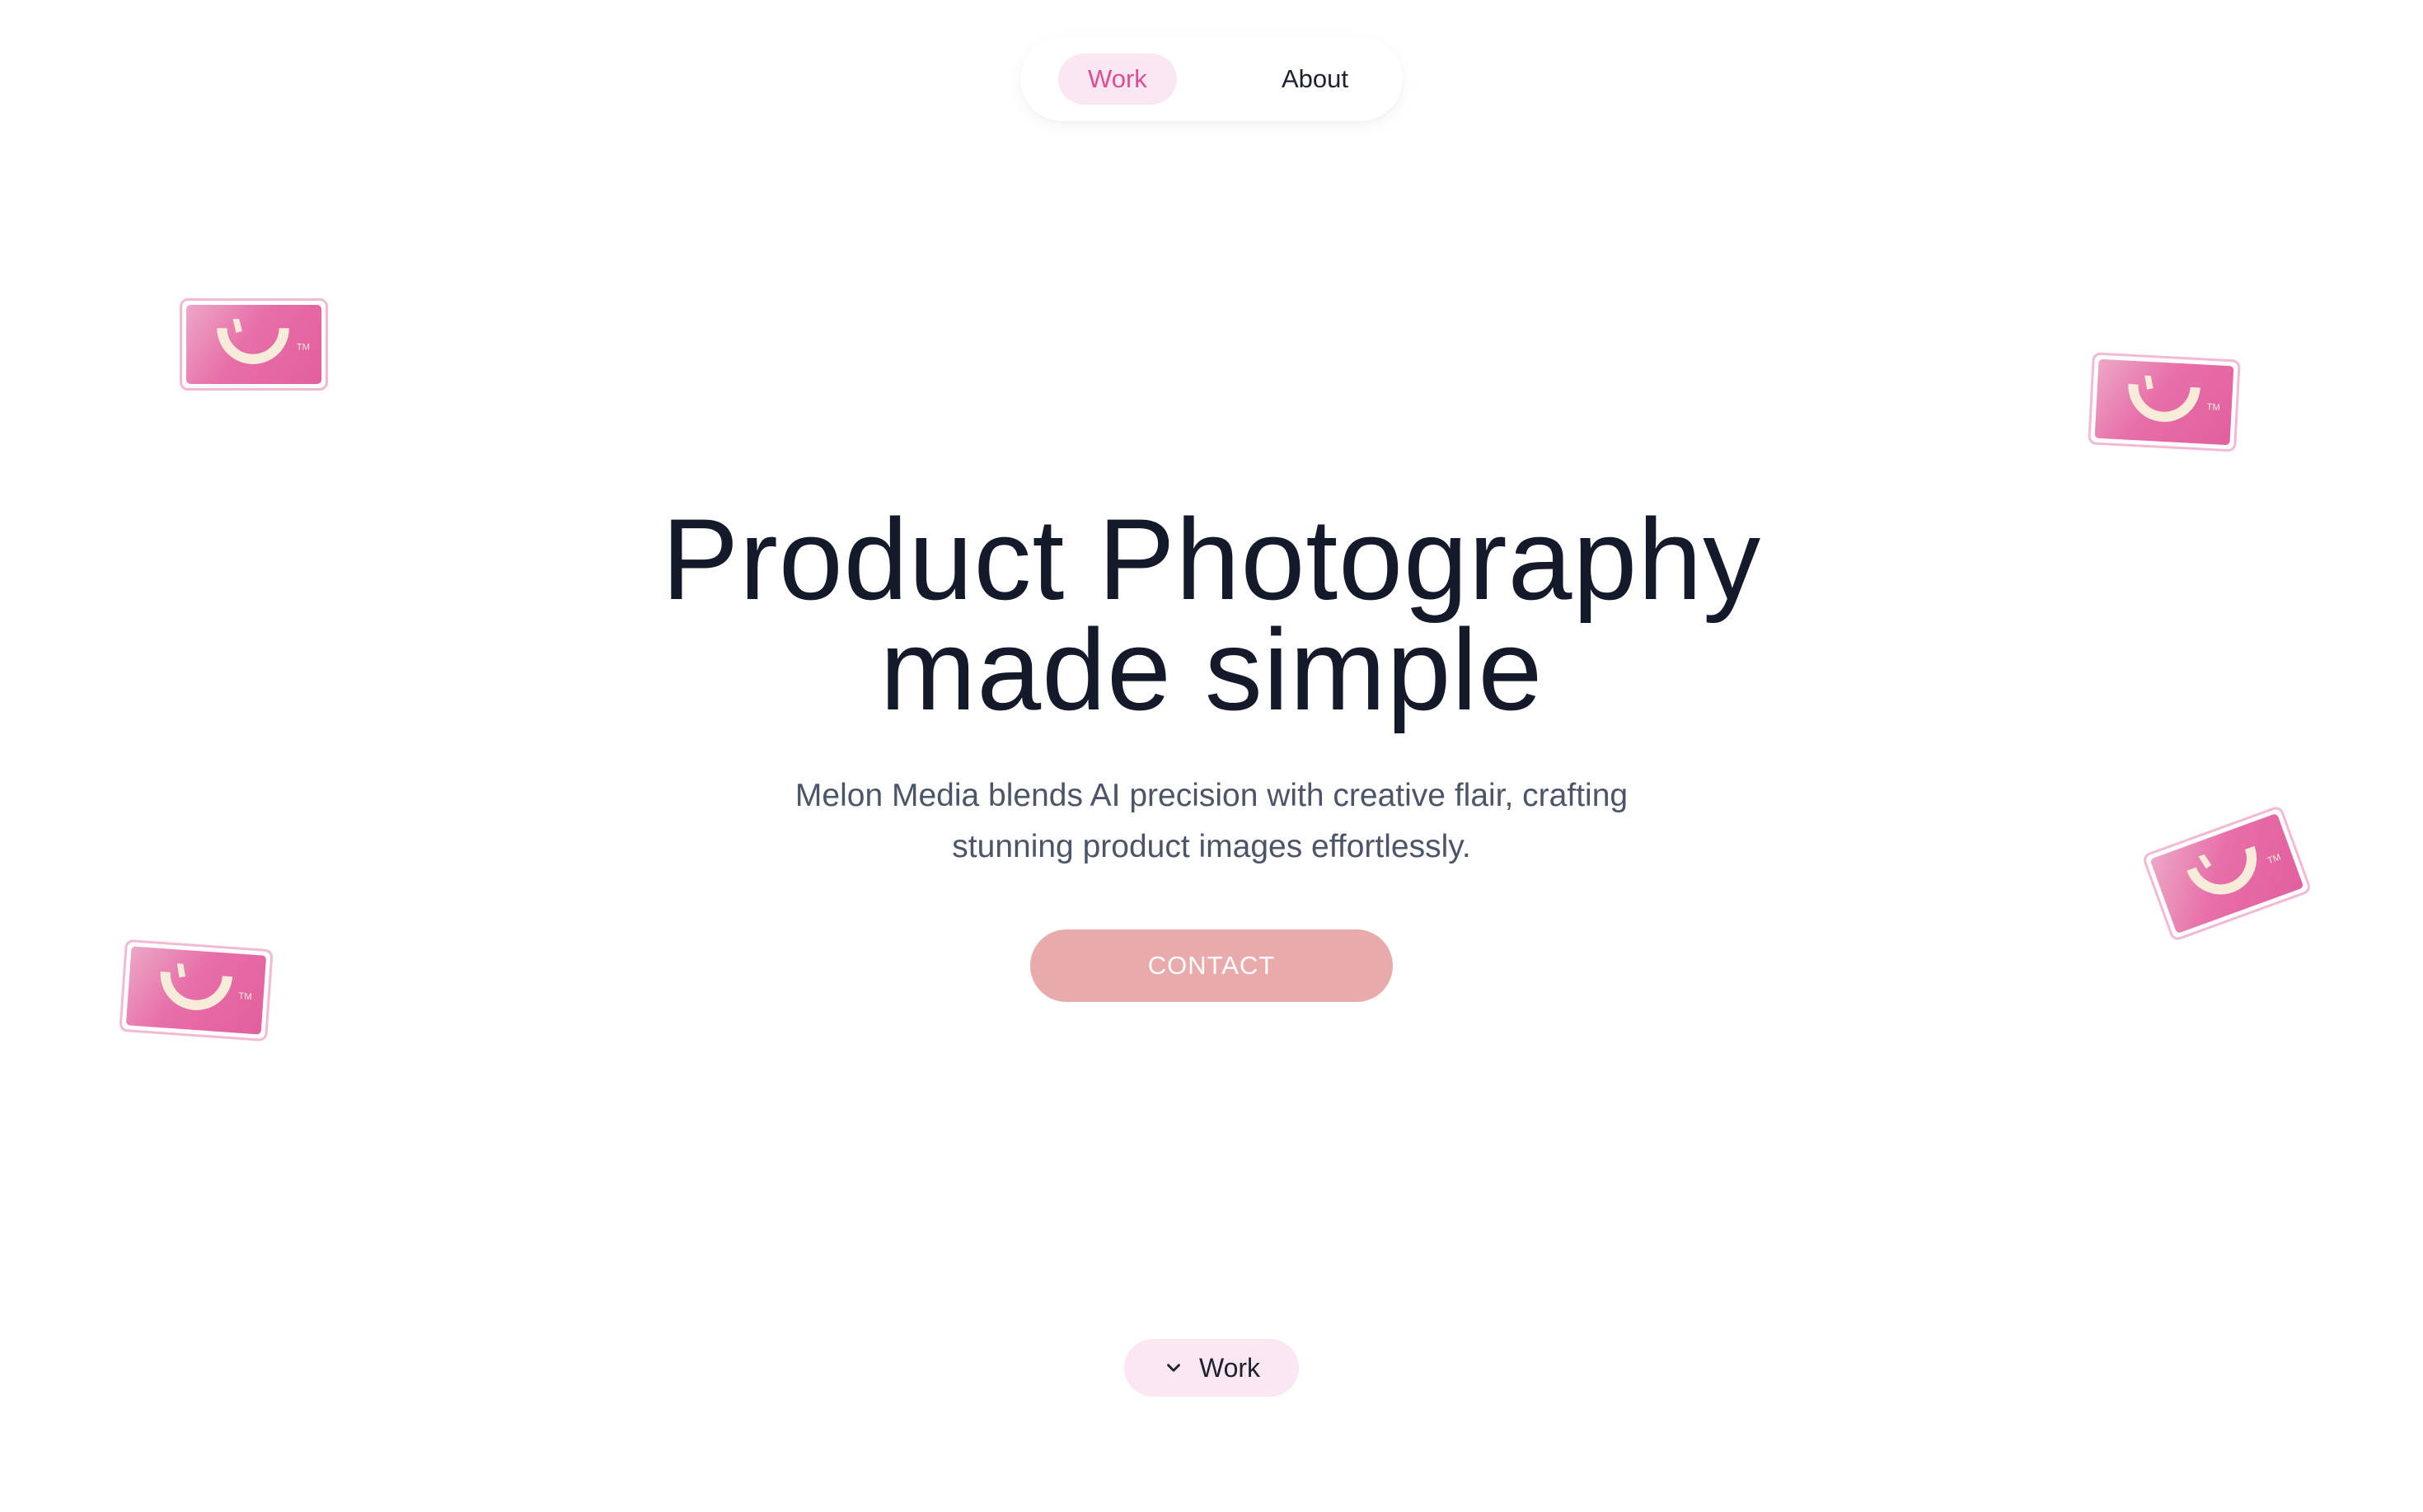 Image resolution: width=2423 pixels, height=1512 pixels. I want to click on logo-sticker-middle-right: TM, so click(2227, 873).